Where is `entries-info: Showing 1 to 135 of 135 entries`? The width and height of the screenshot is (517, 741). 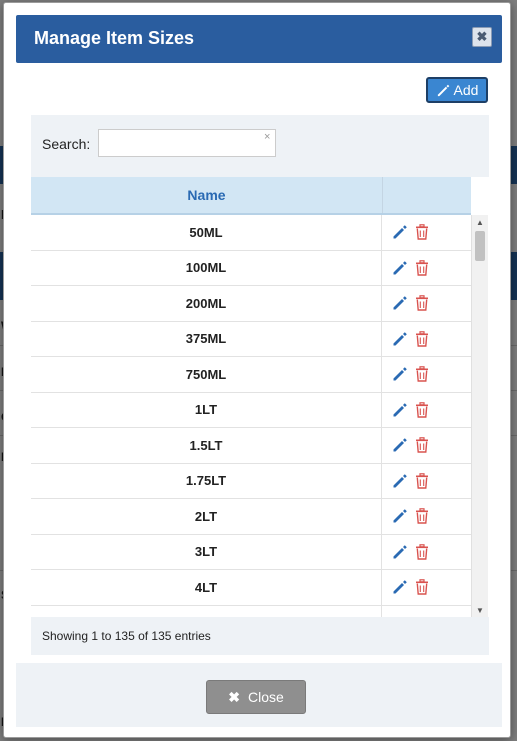 entries-info: Showing 1 to 135 of 135 entries is located at coordinates (126, 636).